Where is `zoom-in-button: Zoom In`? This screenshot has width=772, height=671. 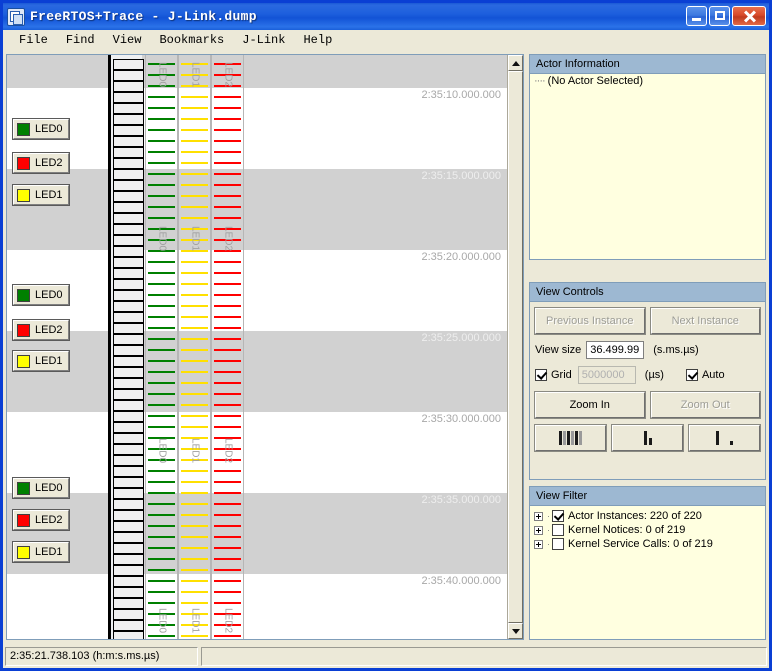
zoom-in-button: Zoom In is located at coordinates (590, 405).